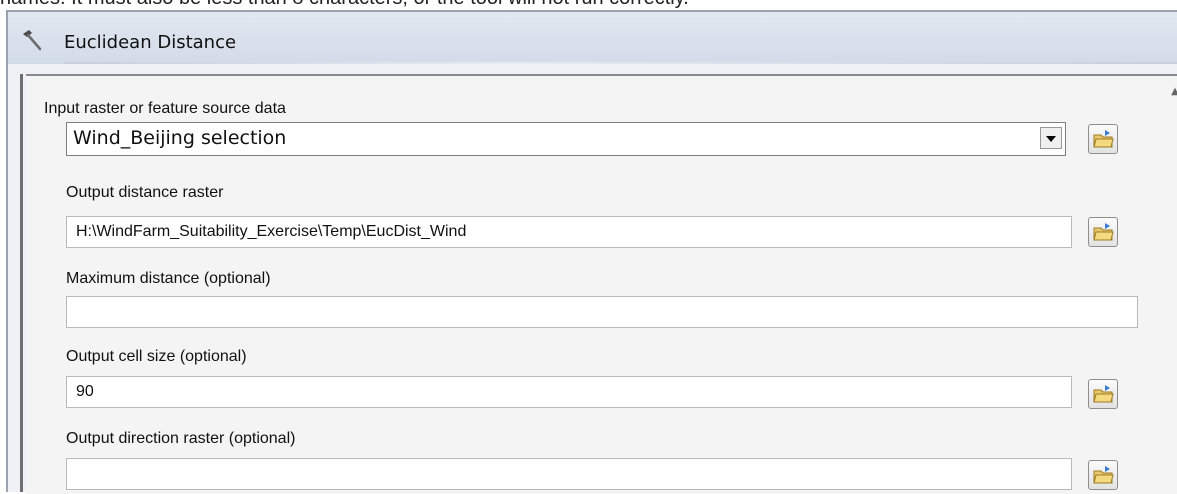 This screenshot has height=494, width=1177. Describe the element at coordinates (180, 138) in the screenshot. I see `input-source-value: Wind_Beijing selection` at that location.